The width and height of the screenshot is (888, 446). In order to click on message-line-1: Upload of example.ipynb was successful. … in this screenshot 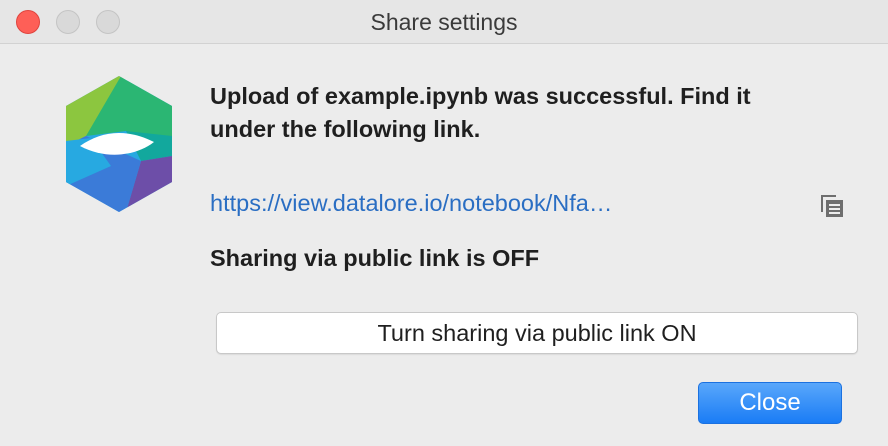, I will do `click(480, 96)`.